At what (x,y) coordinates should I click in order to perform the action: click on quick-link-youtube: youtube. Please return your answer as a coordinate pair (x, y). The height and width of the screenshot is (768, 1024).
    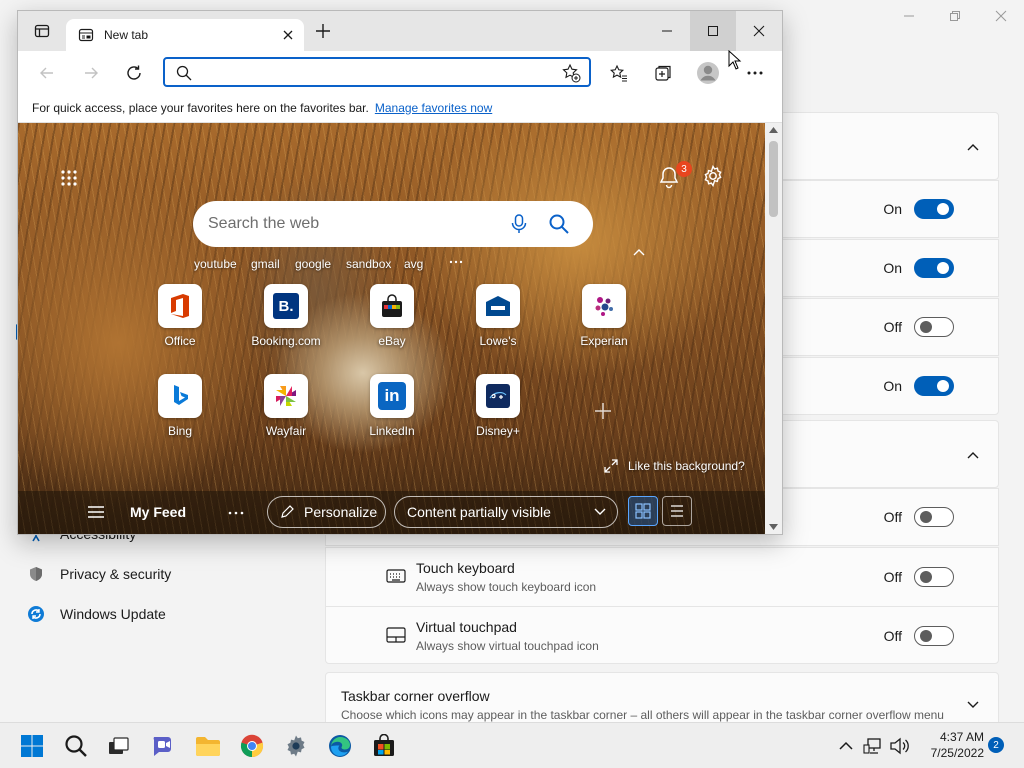
    Looking at the image, I should click on (215, 264).